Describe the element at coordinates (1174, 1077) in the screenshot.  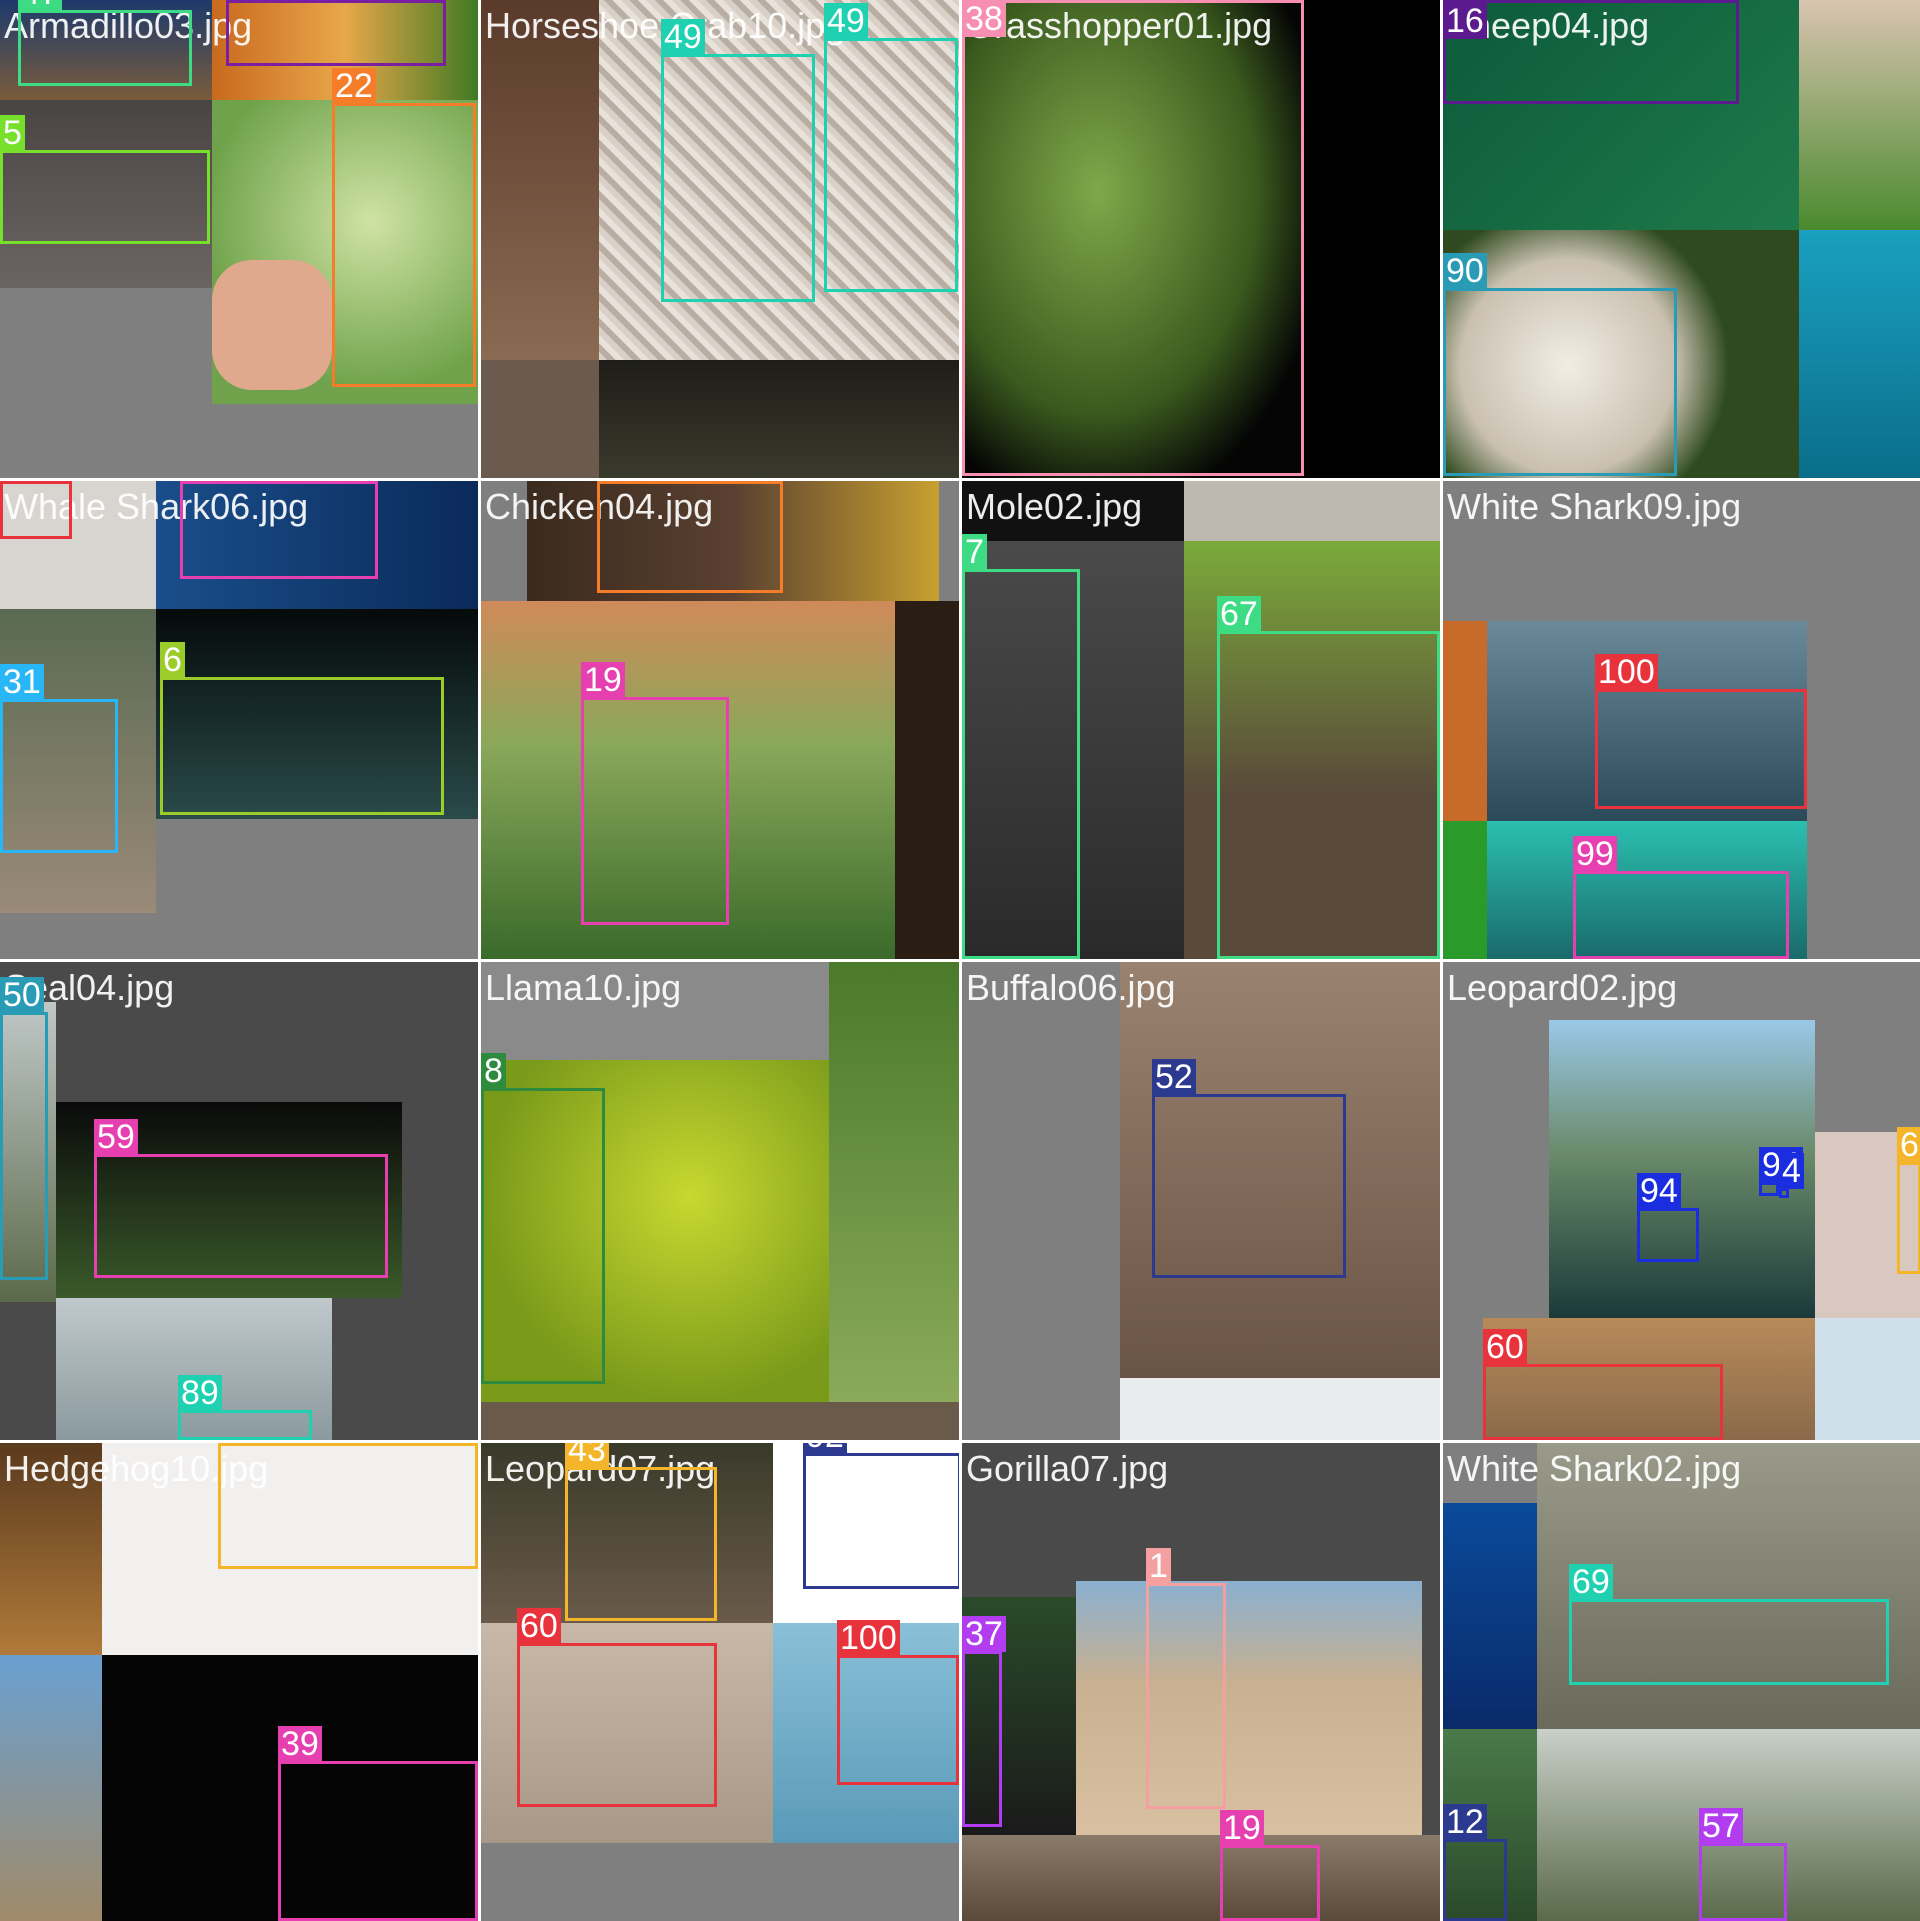
I see `detection-label: 52` at that location.